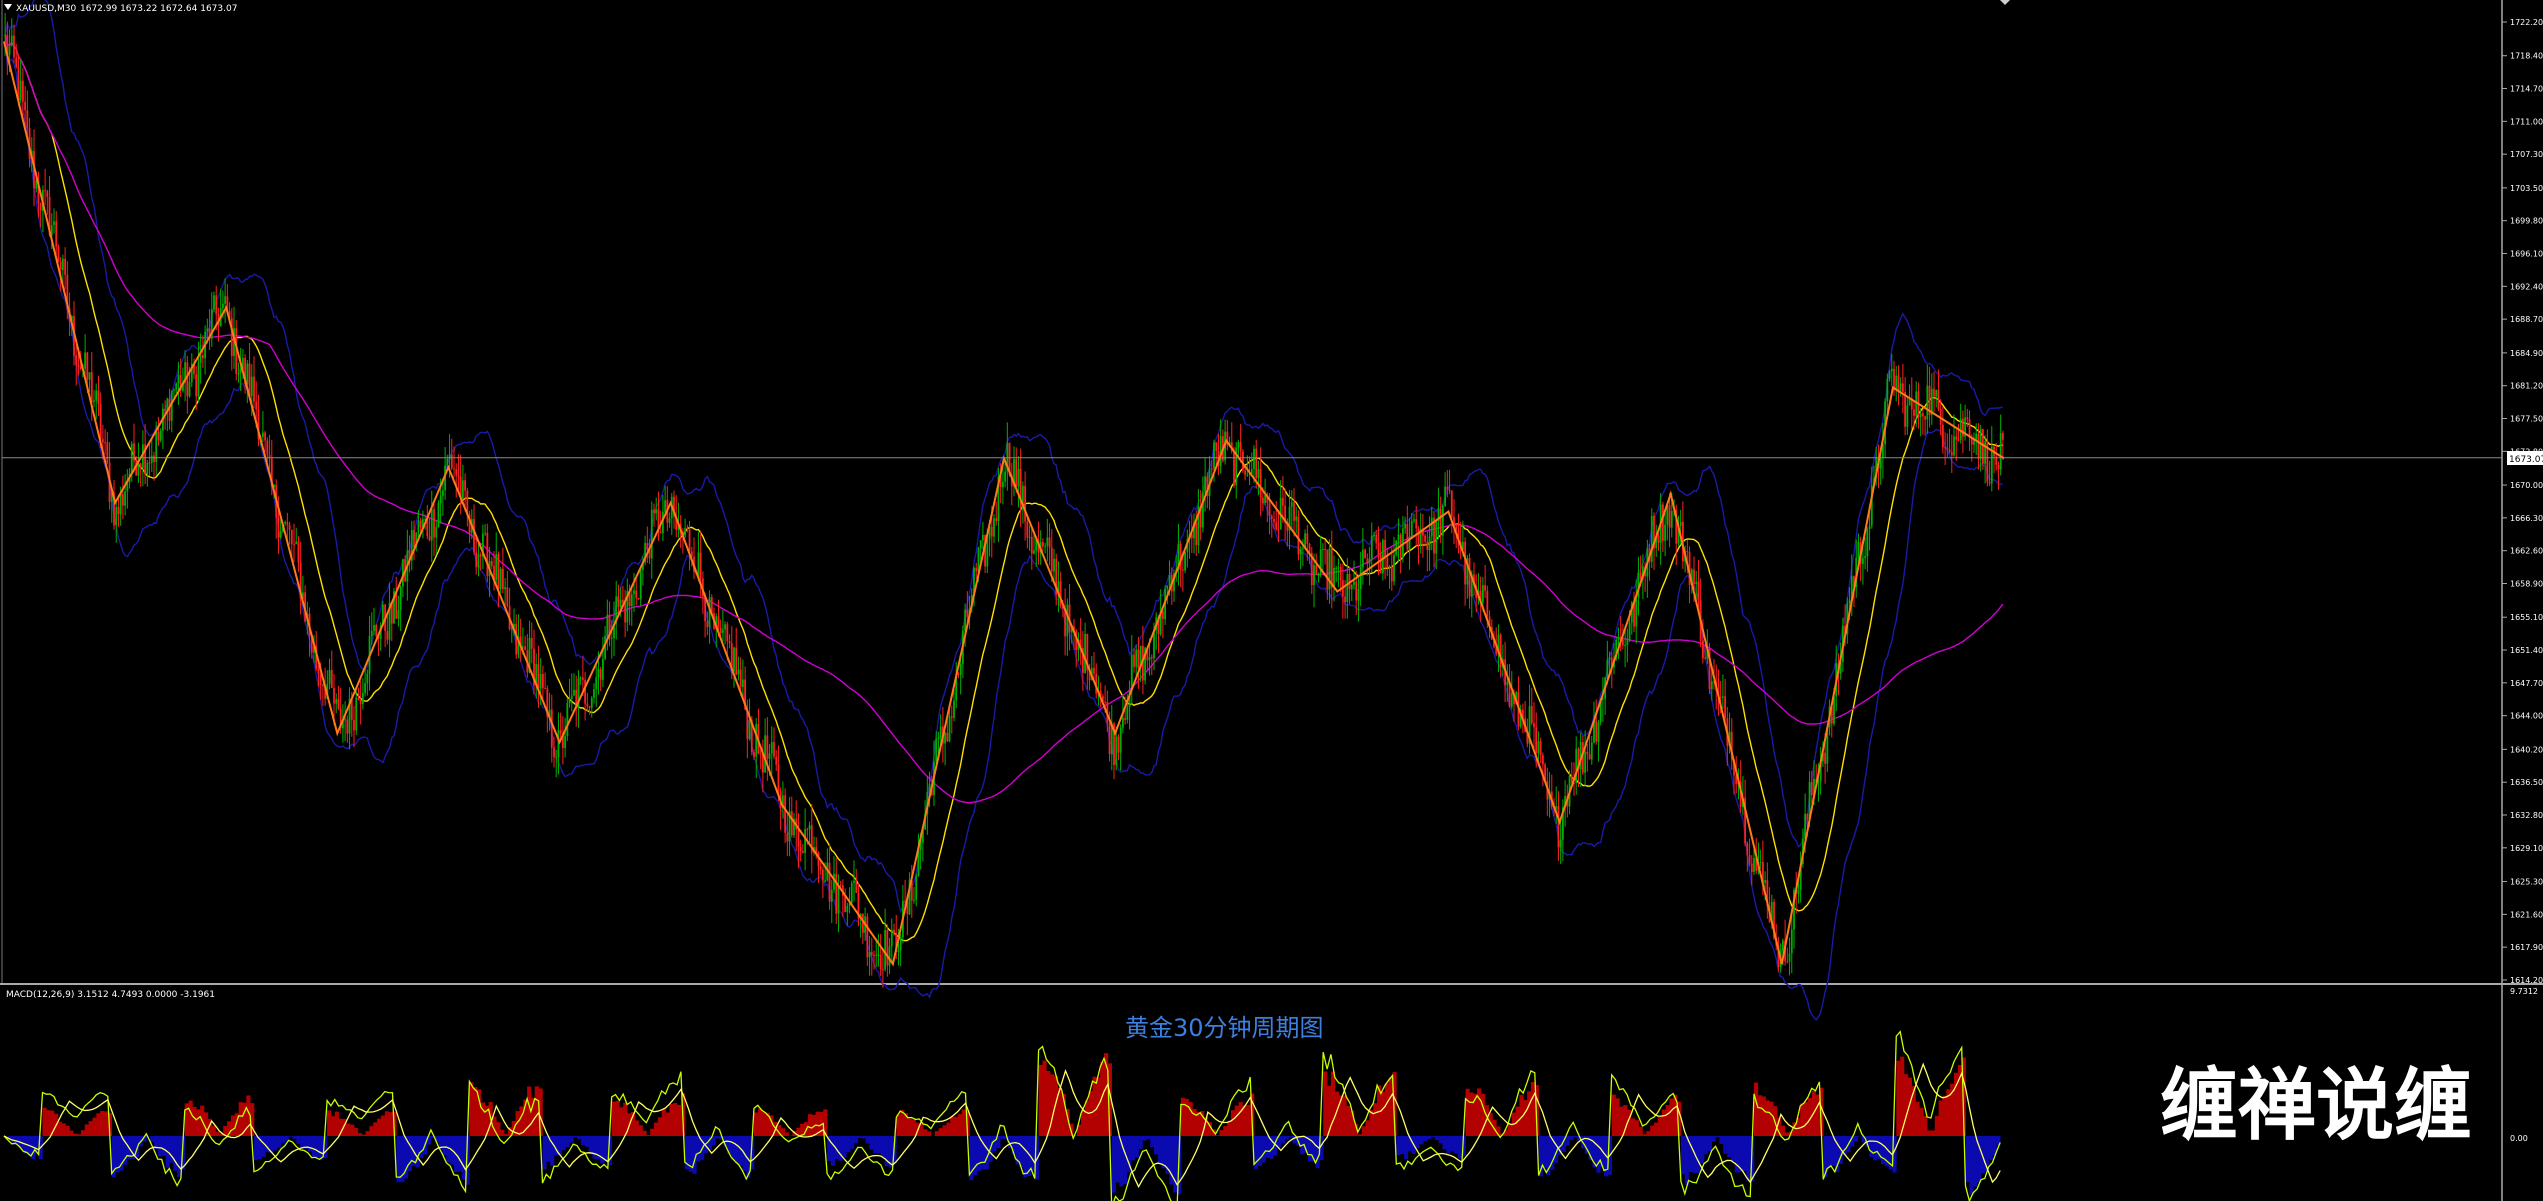 This screenshot has width=2543, height=1201. Describe the element at coordinates (158, 9) in the screenshot. I see `ohlc-quote: 1672.99 1673.22 1672.64 1673.07` at that location.